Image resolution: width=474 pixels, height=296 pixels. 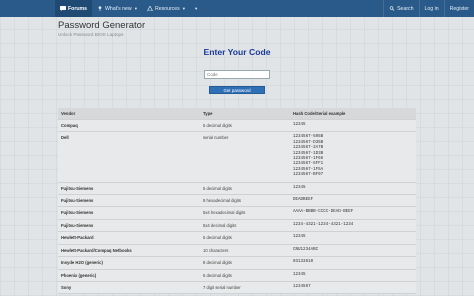 I want to click on table-row: Hewlett-Packard 5 decimal digits 12345, so click(x=237, y=238).